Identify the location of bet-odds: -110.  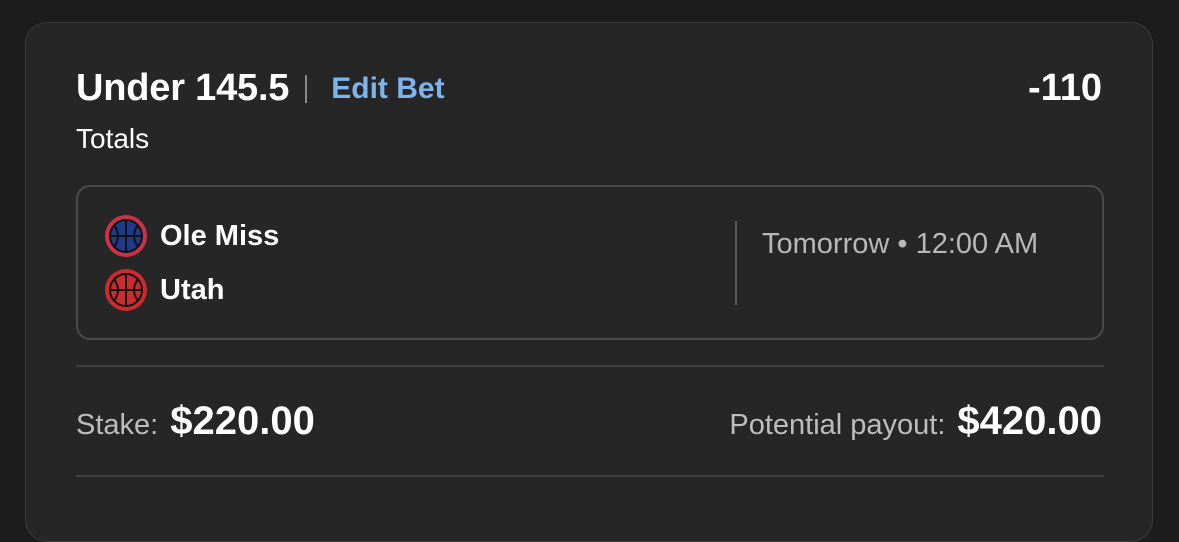
(1065, 88).